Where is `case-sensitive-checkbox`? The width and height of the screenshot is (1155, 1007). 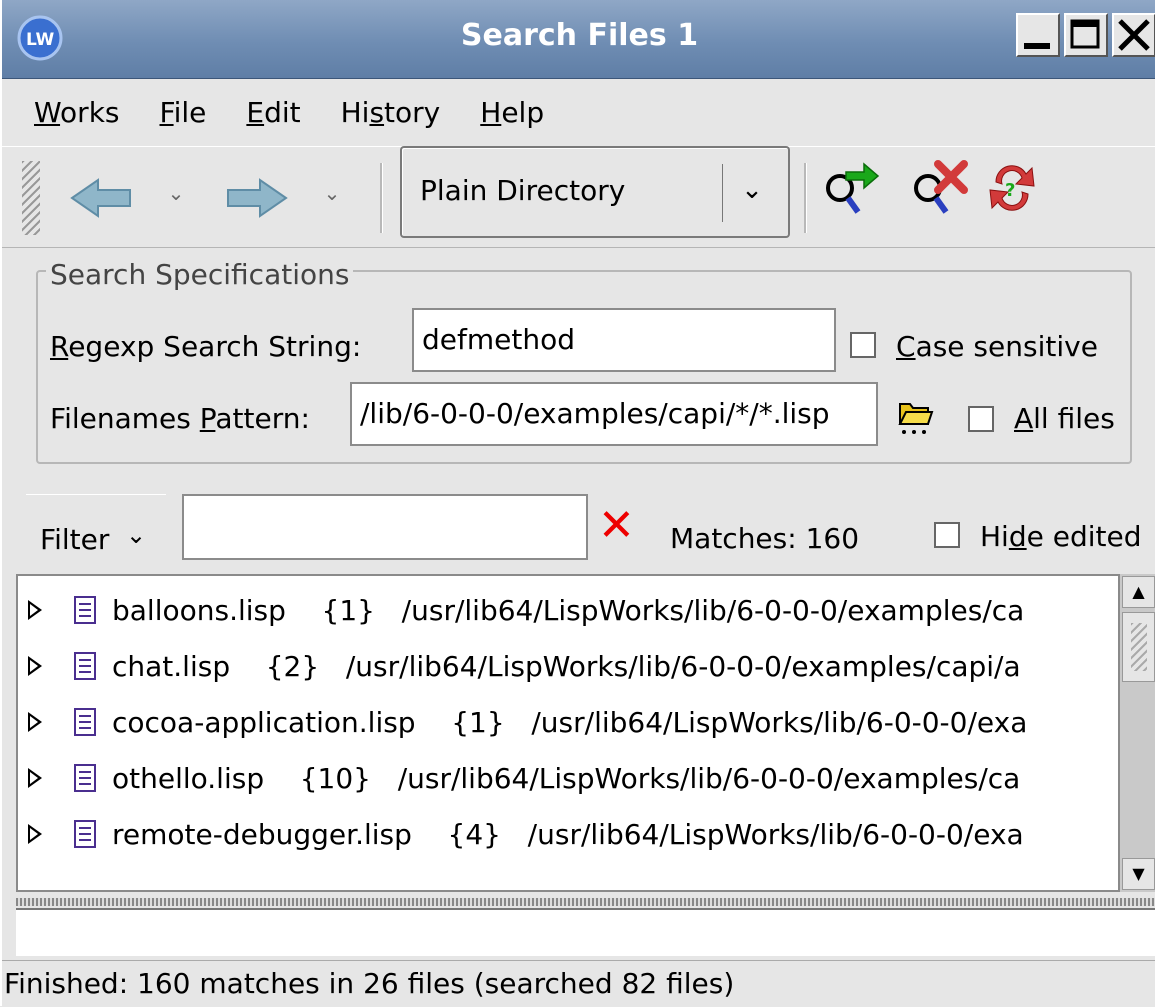 case-sensitive-checkbox is located at coordinates (863, 345).